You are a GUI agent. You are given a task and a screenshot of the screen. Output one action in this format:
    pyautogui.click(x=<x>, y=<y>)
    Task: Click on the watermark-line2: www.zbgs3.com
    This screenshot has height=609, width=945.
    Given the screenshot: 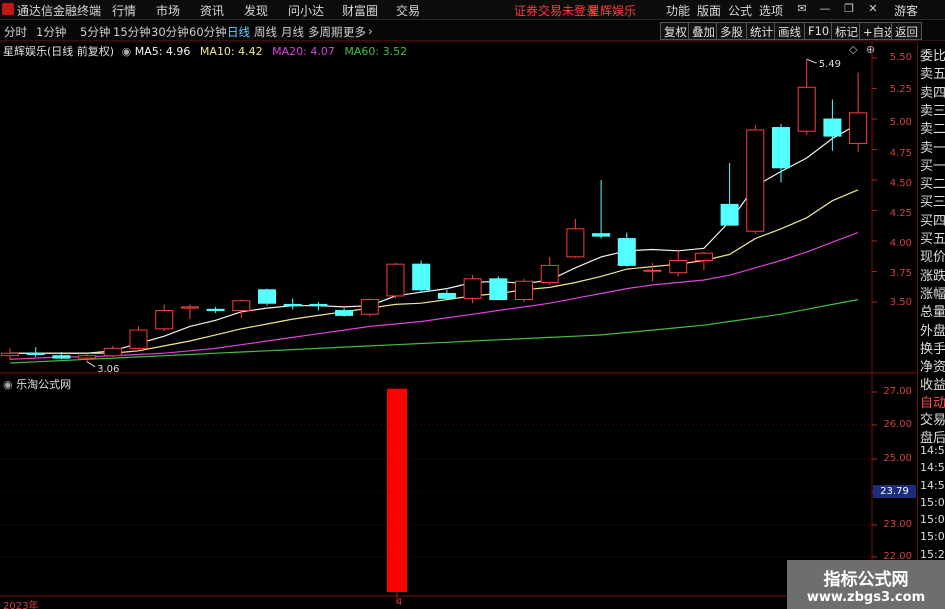 What is the action you would take?
    pyautogui.click(x=866, y=597)
    